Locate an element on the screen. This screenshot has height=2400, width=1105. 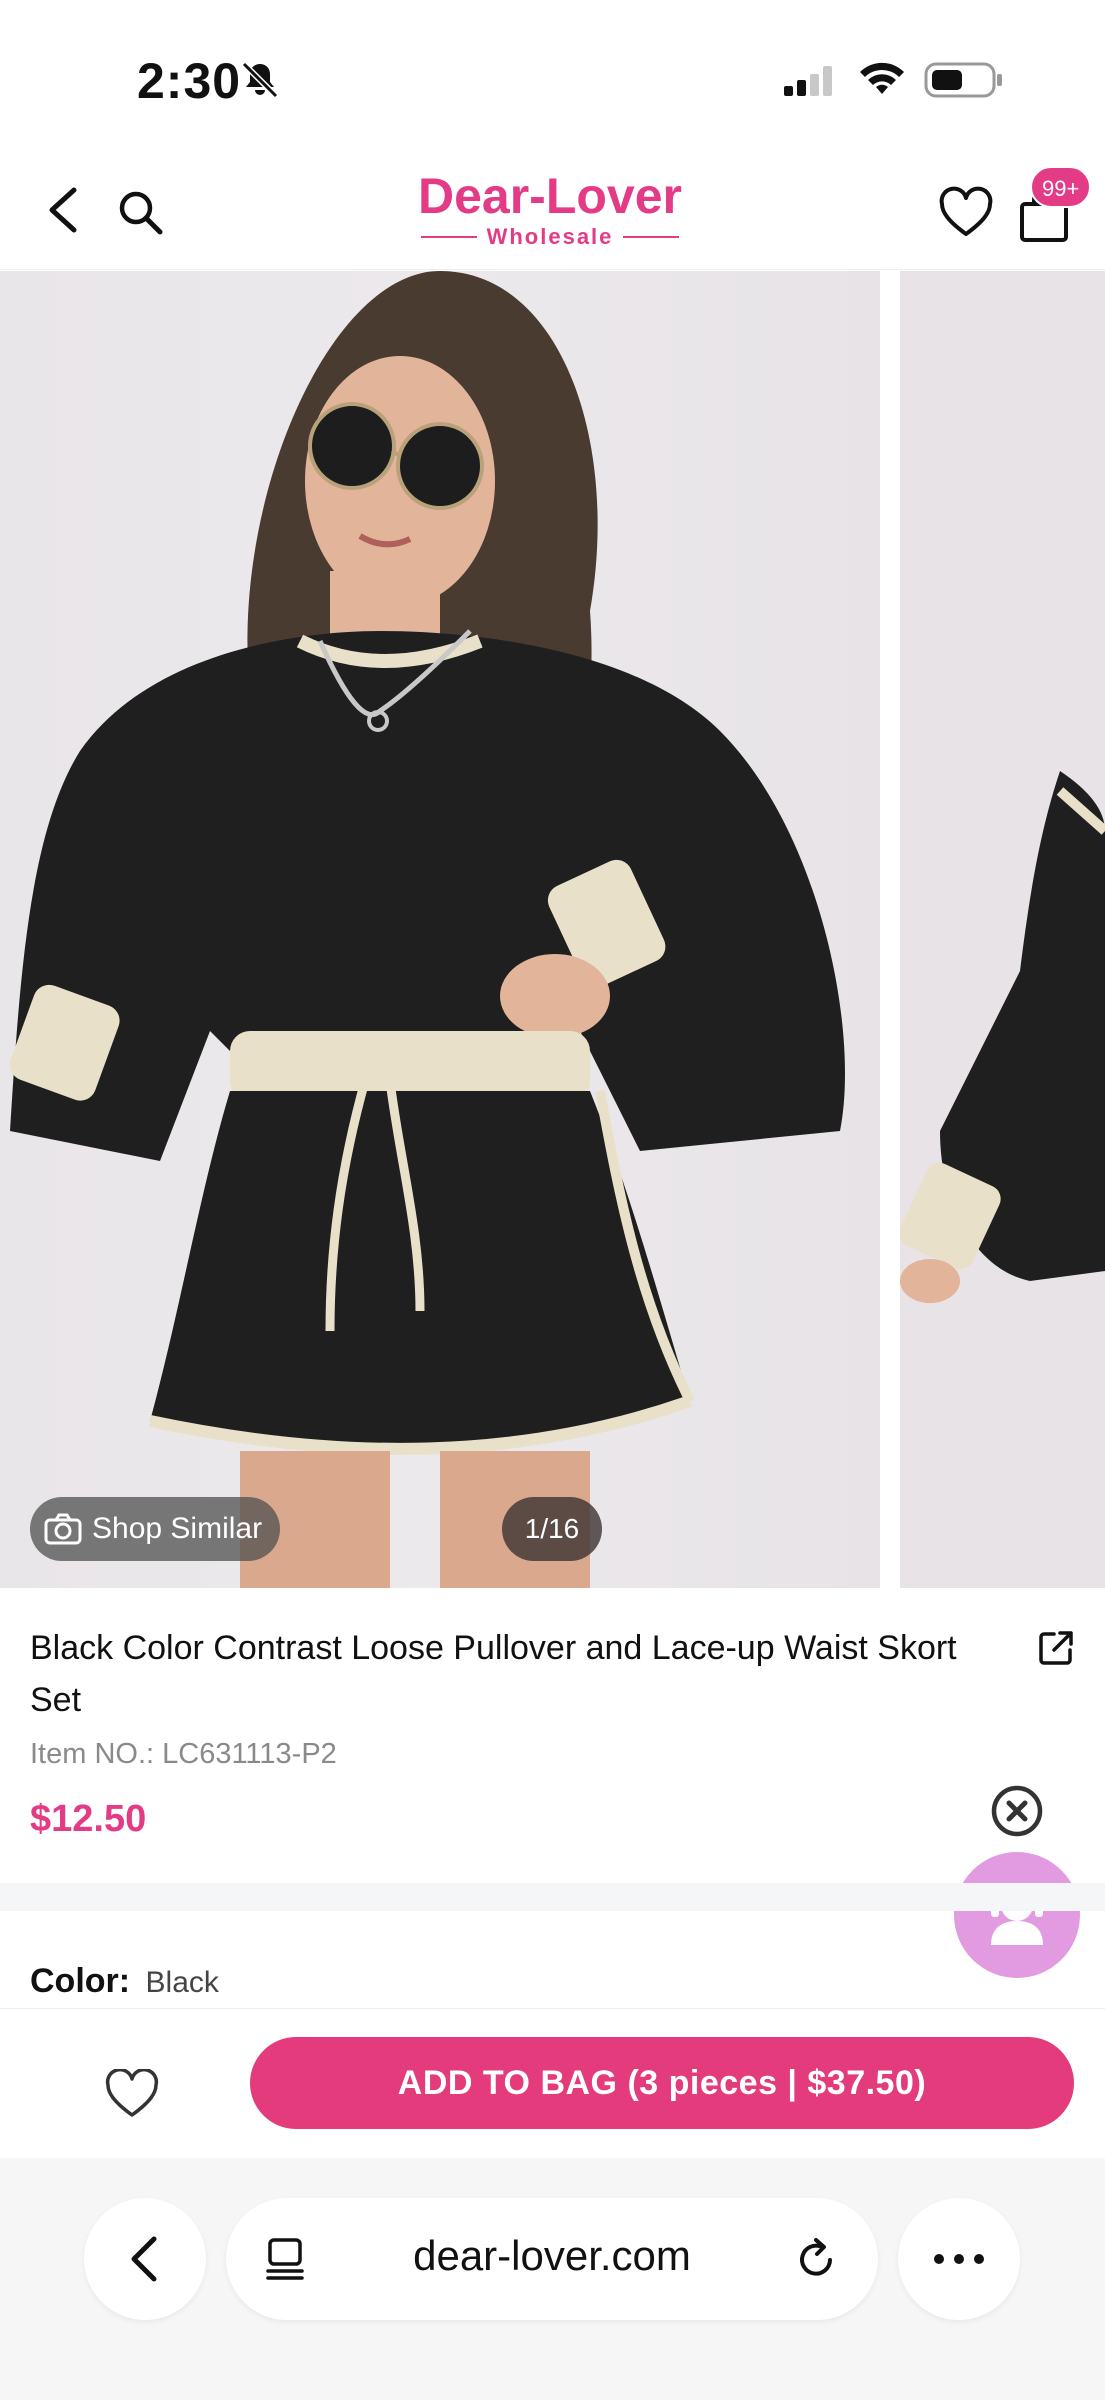
shop-similar-button: Shop Similar is located at coordinates (155, 1529).